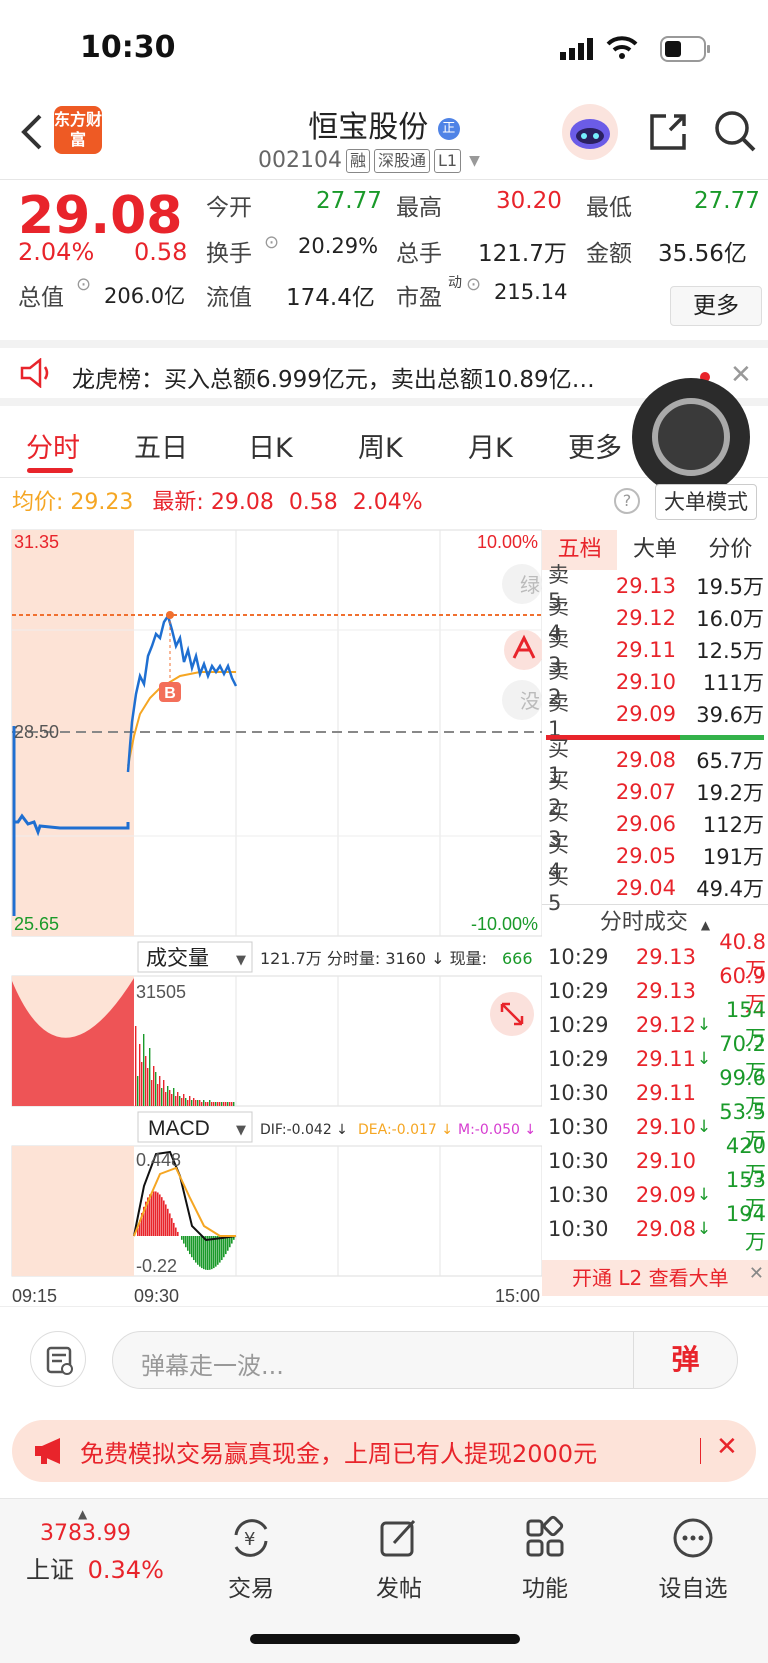 The image size is (768, 1663). Describe the element at coordinates (590, 132) in the screenshot. I see `robot-assistant-icon` at that location.